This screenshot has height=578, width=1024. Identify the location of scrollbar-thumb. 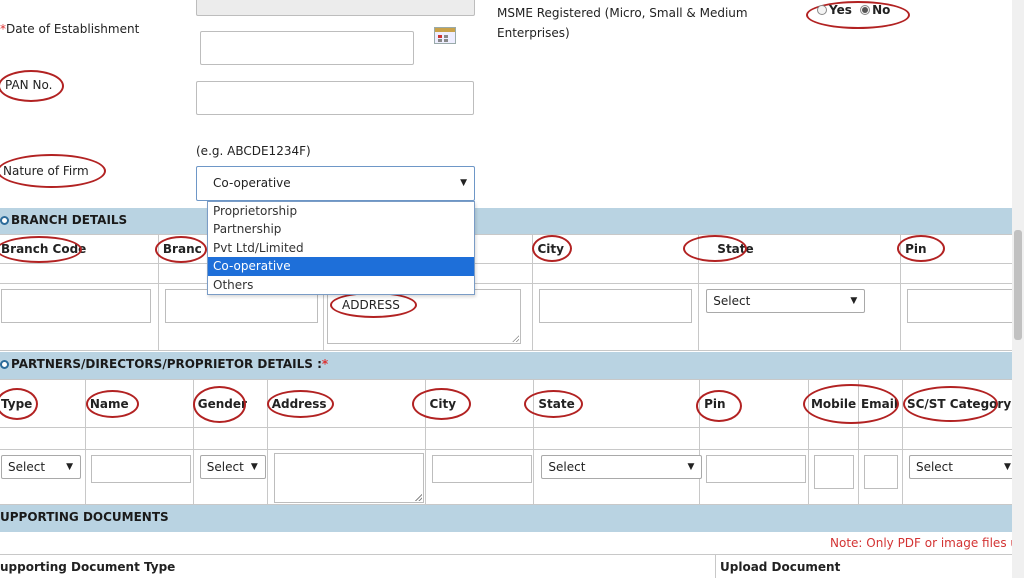
(1018, 285).